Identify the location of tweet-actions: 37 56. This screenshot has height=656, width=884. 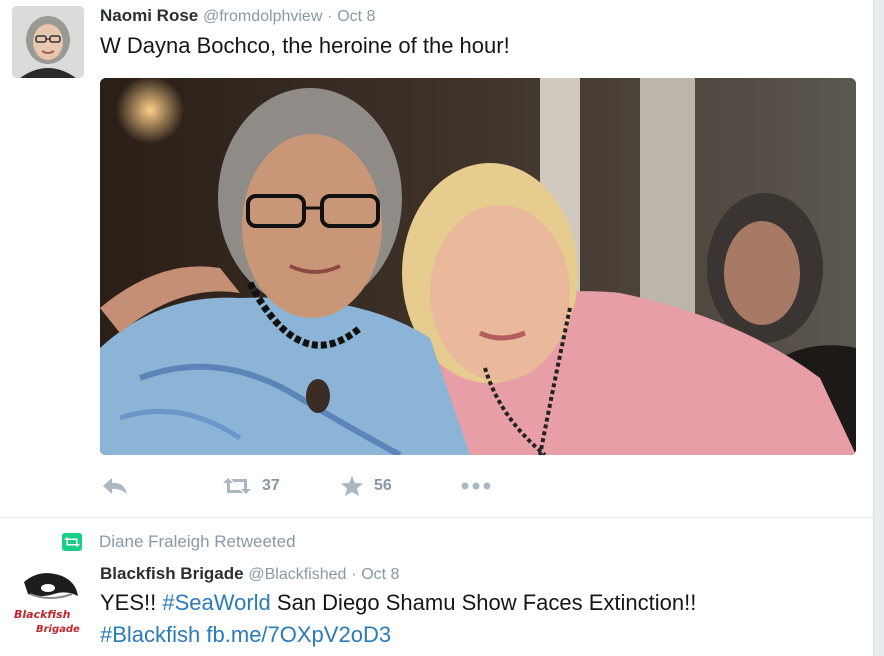
(400, 486).